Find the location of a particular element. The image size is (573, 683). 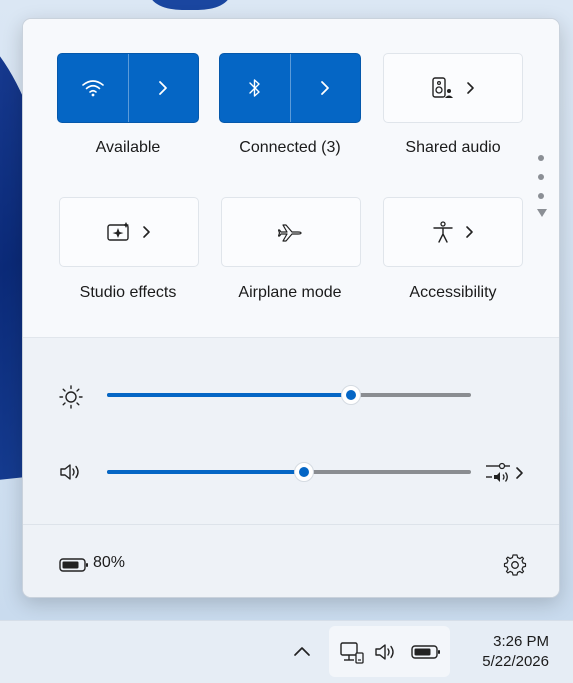

gear-icon is located at coordinates (515, 565).